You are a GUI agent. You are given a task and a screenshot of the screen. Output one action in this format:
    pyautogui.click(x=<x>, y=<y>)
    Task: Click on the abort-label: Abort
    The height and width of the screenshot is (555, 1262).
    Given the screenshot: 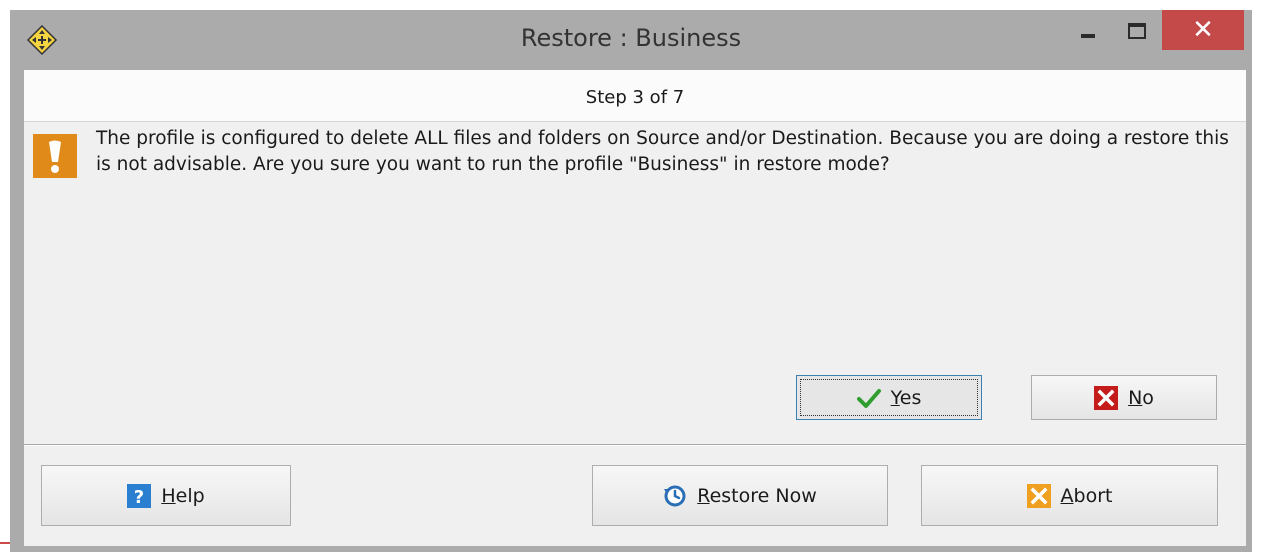 What is the action you would take?
    pyautogui.click(x=1086, y=495)
    